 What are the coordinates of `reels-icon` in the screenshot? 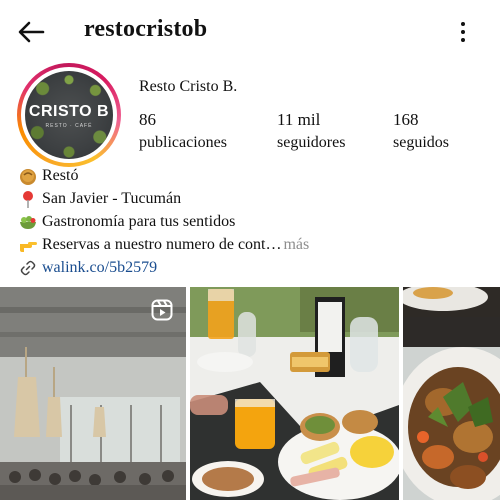 It's located at (162, 310).